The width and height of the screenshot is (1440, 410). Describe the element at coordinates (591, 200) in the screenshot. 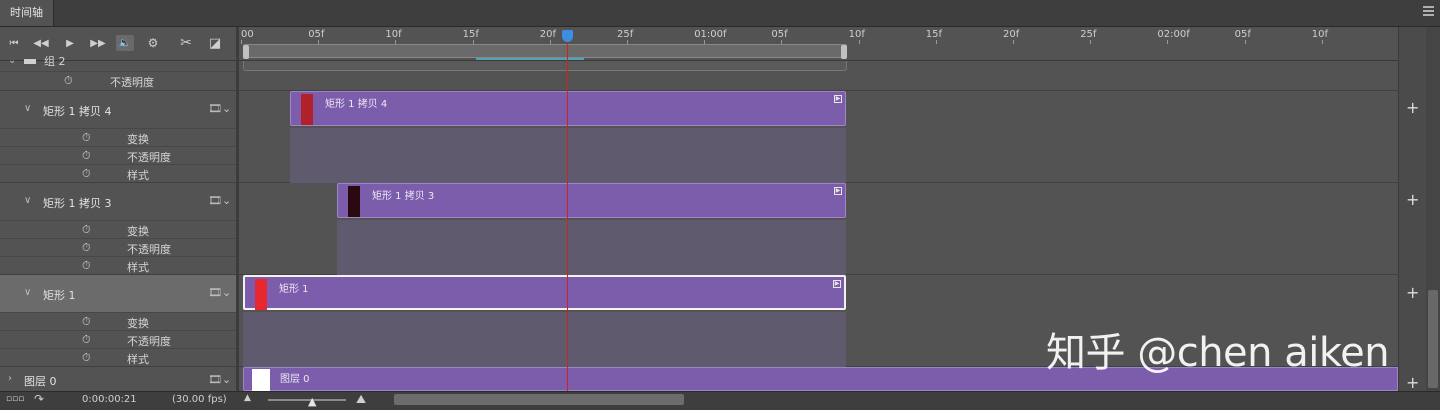

I see `clip-copy-3: 矩形 1 拷贝 3 ▶` at that location.